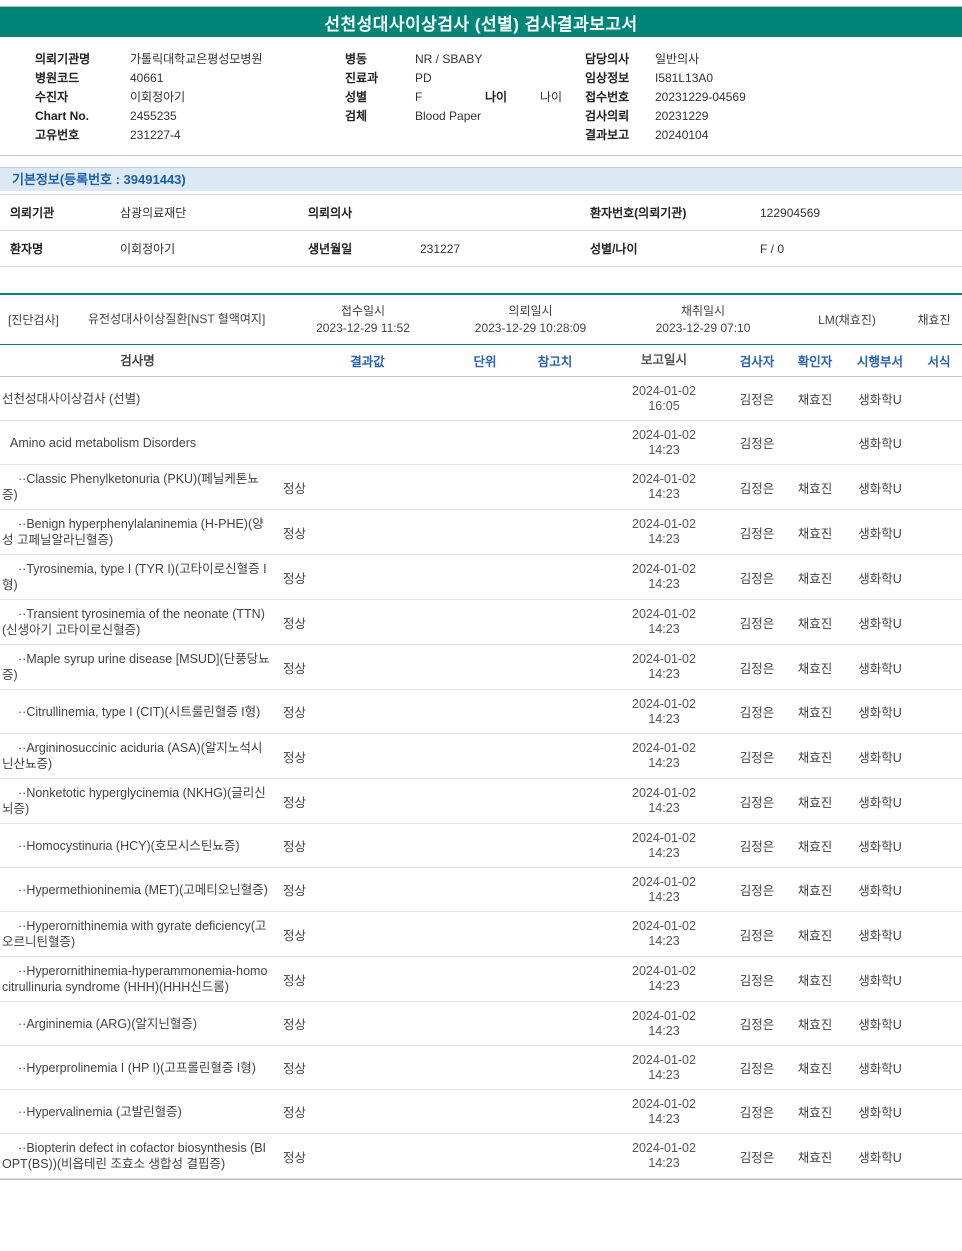 This screenshot has width=962, height=1251. Describe the element at coordinates (103, 442) in the screenshot. I see `test-name-cell: Amino acid metabolism Disorders` at that location.